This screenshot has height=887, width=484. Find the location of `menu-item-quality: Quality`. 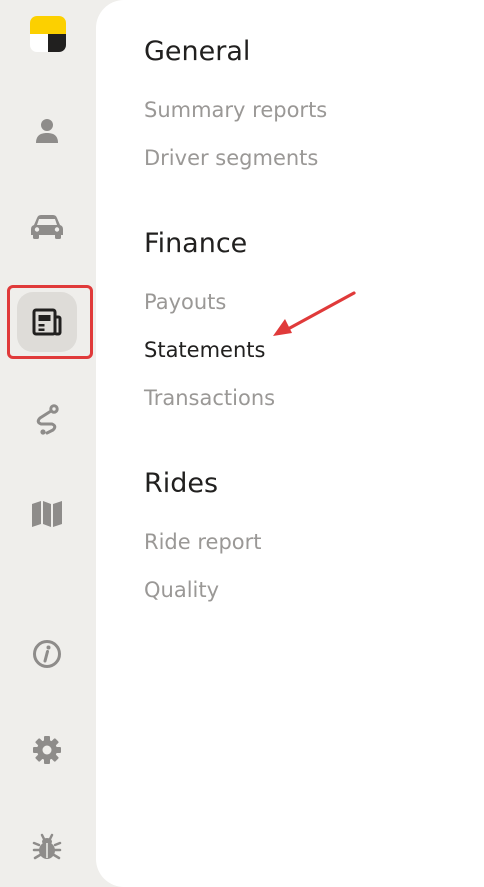

menu-item-quality: Quality is located at coordinates (181, 590).